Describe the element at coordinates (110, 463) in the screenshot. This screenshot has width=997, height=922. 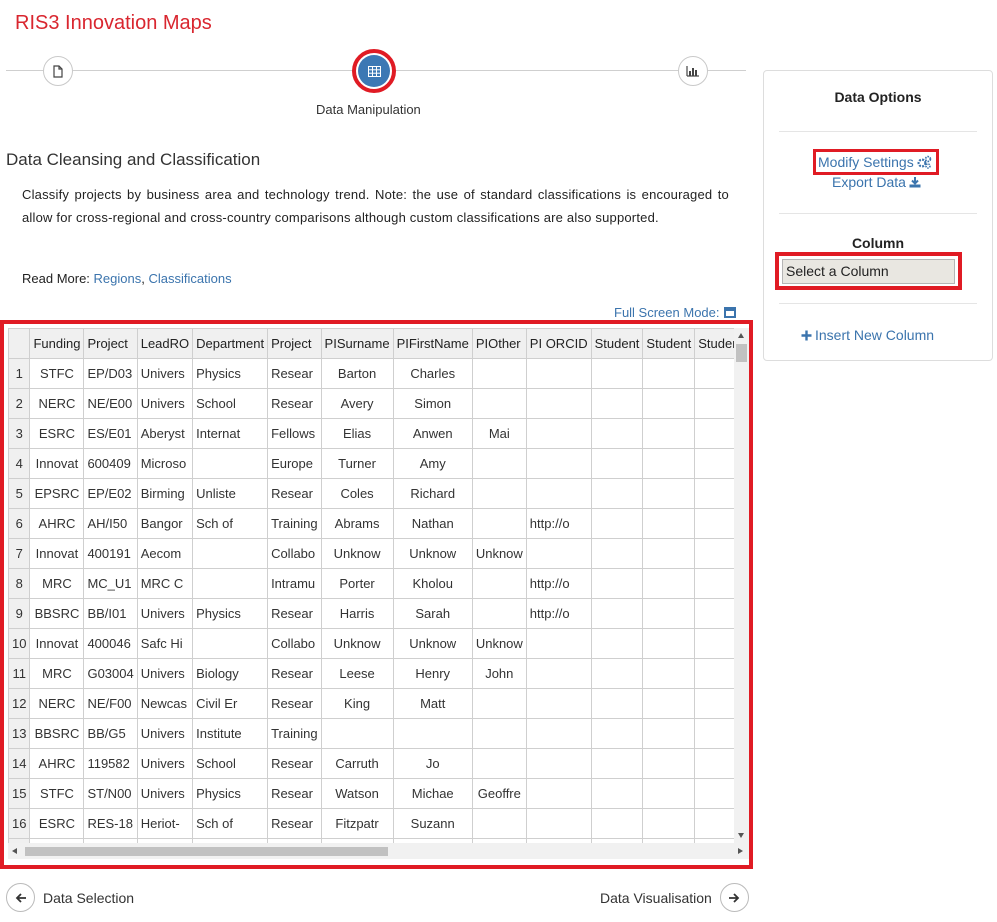
I see `table-cell: 600409` at that location.